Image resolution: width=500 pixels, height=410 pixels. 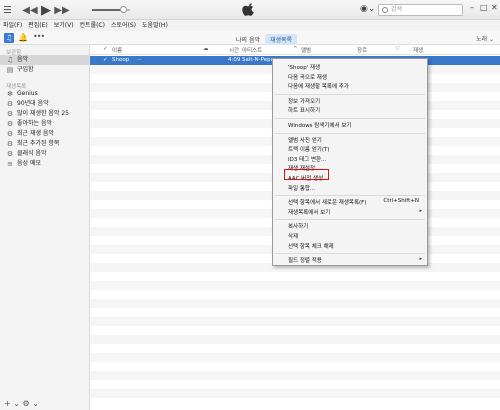 What do you see at coordinates (107, 10) in the screenshot?
I see `volume-level` at bounding box center [107, 10].